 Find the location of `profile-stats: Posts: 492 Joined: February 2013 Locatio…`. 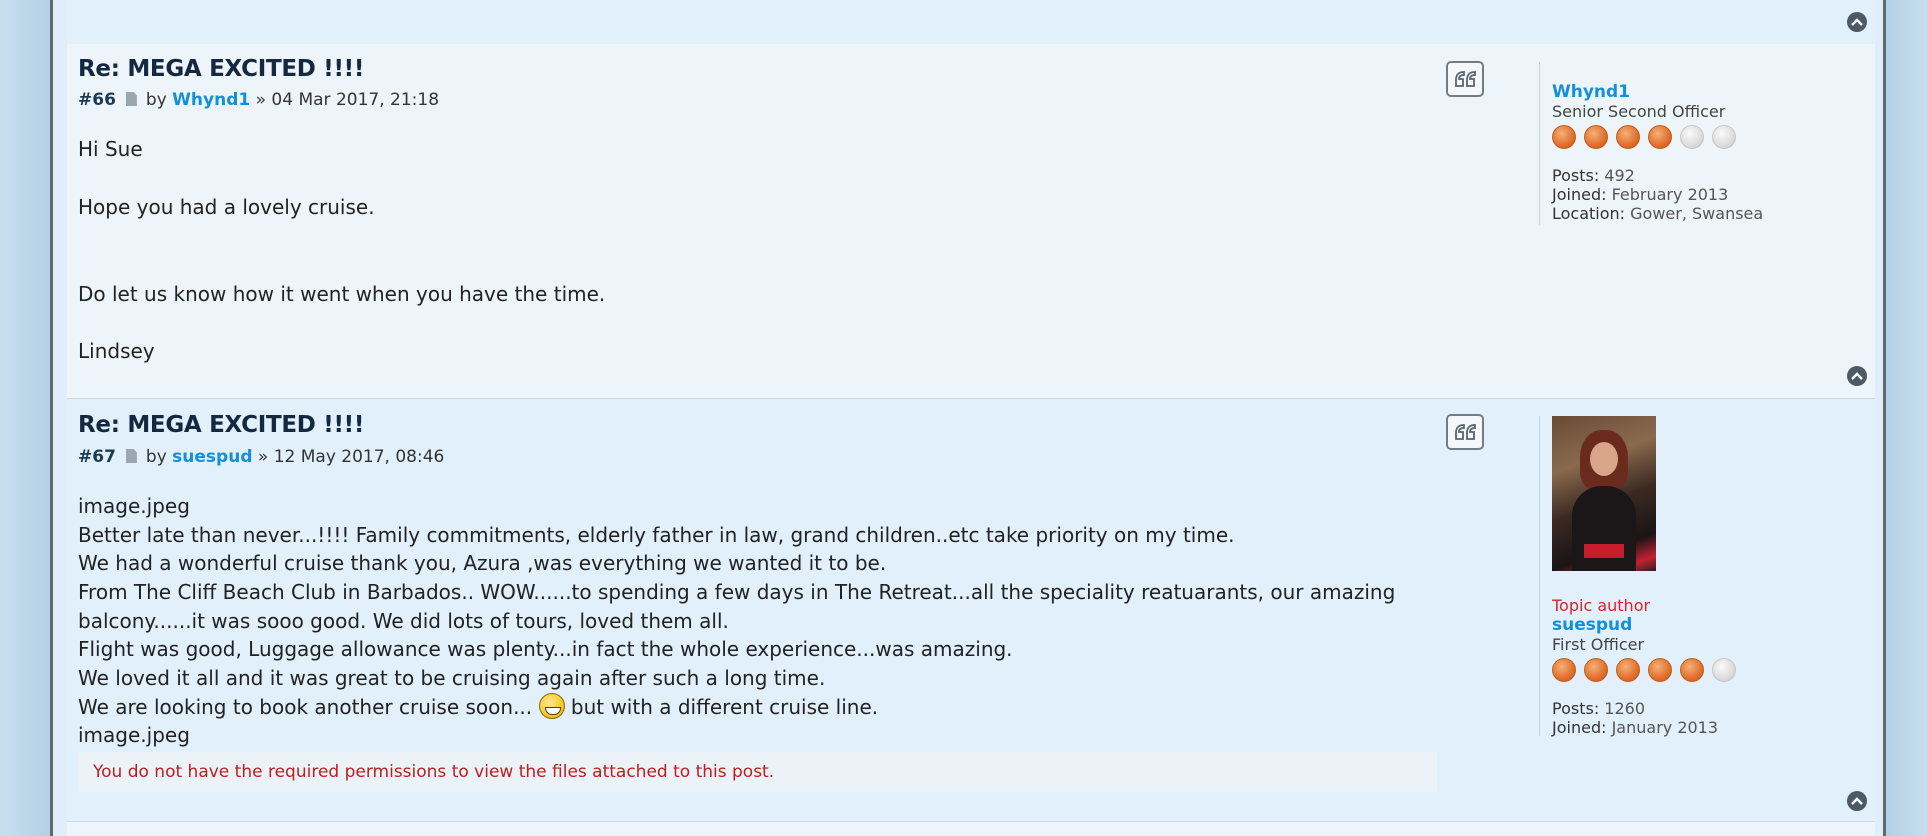

profile-stats: Posts: 492 Joined: February 2013 Locatio… is located at coordinates (1705, 194).